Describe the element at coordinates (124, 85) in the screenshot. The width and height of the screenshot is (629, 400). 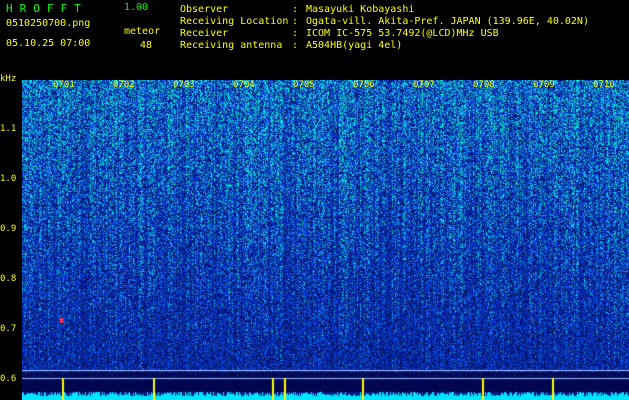
I see `x-tick-label: 0702` at that location.